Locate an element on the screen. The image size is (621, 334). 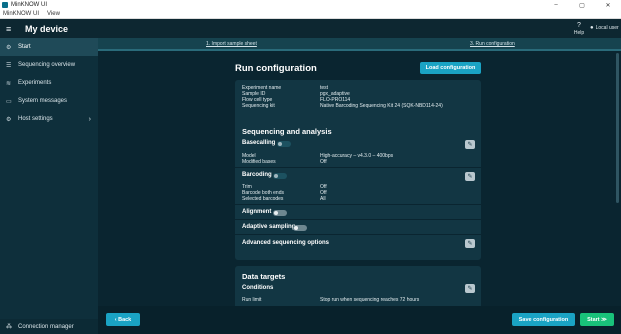
conditions-edit-button: ✎ is located at coordinates (470, 288).